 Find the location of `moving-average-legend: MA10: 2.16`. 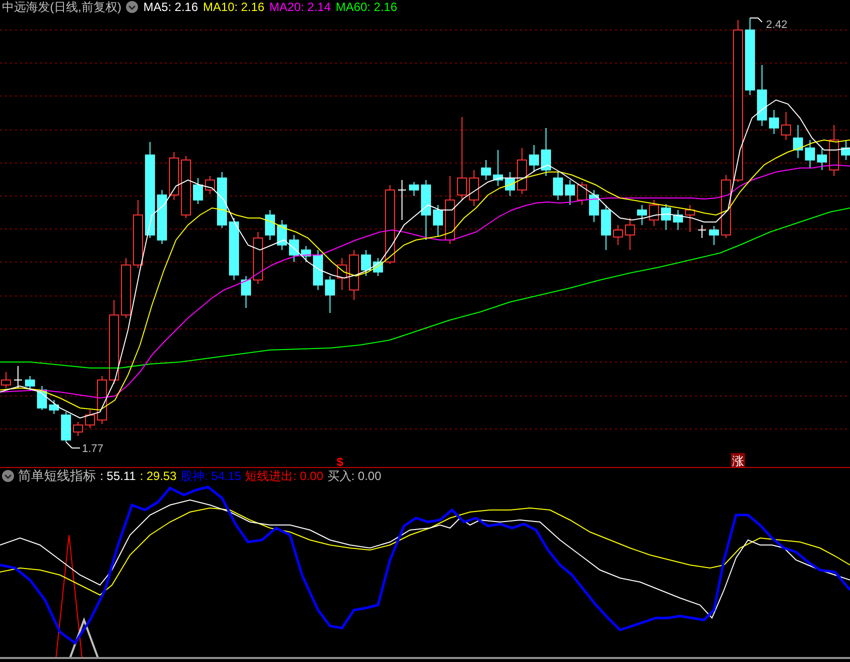

moving-average-legend: MA10: 2.16 is located at coordinates (233, 7).